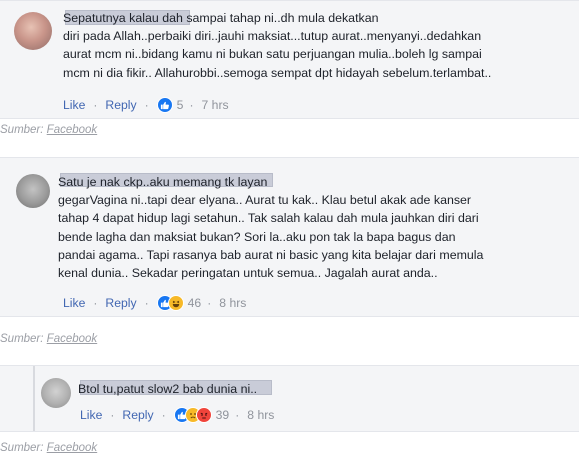 The image size is (579, 459). What do you see at coordinates (223, 415) in the screenshot?
I see `reaction-count: 39` at bounding box center [223, 415].